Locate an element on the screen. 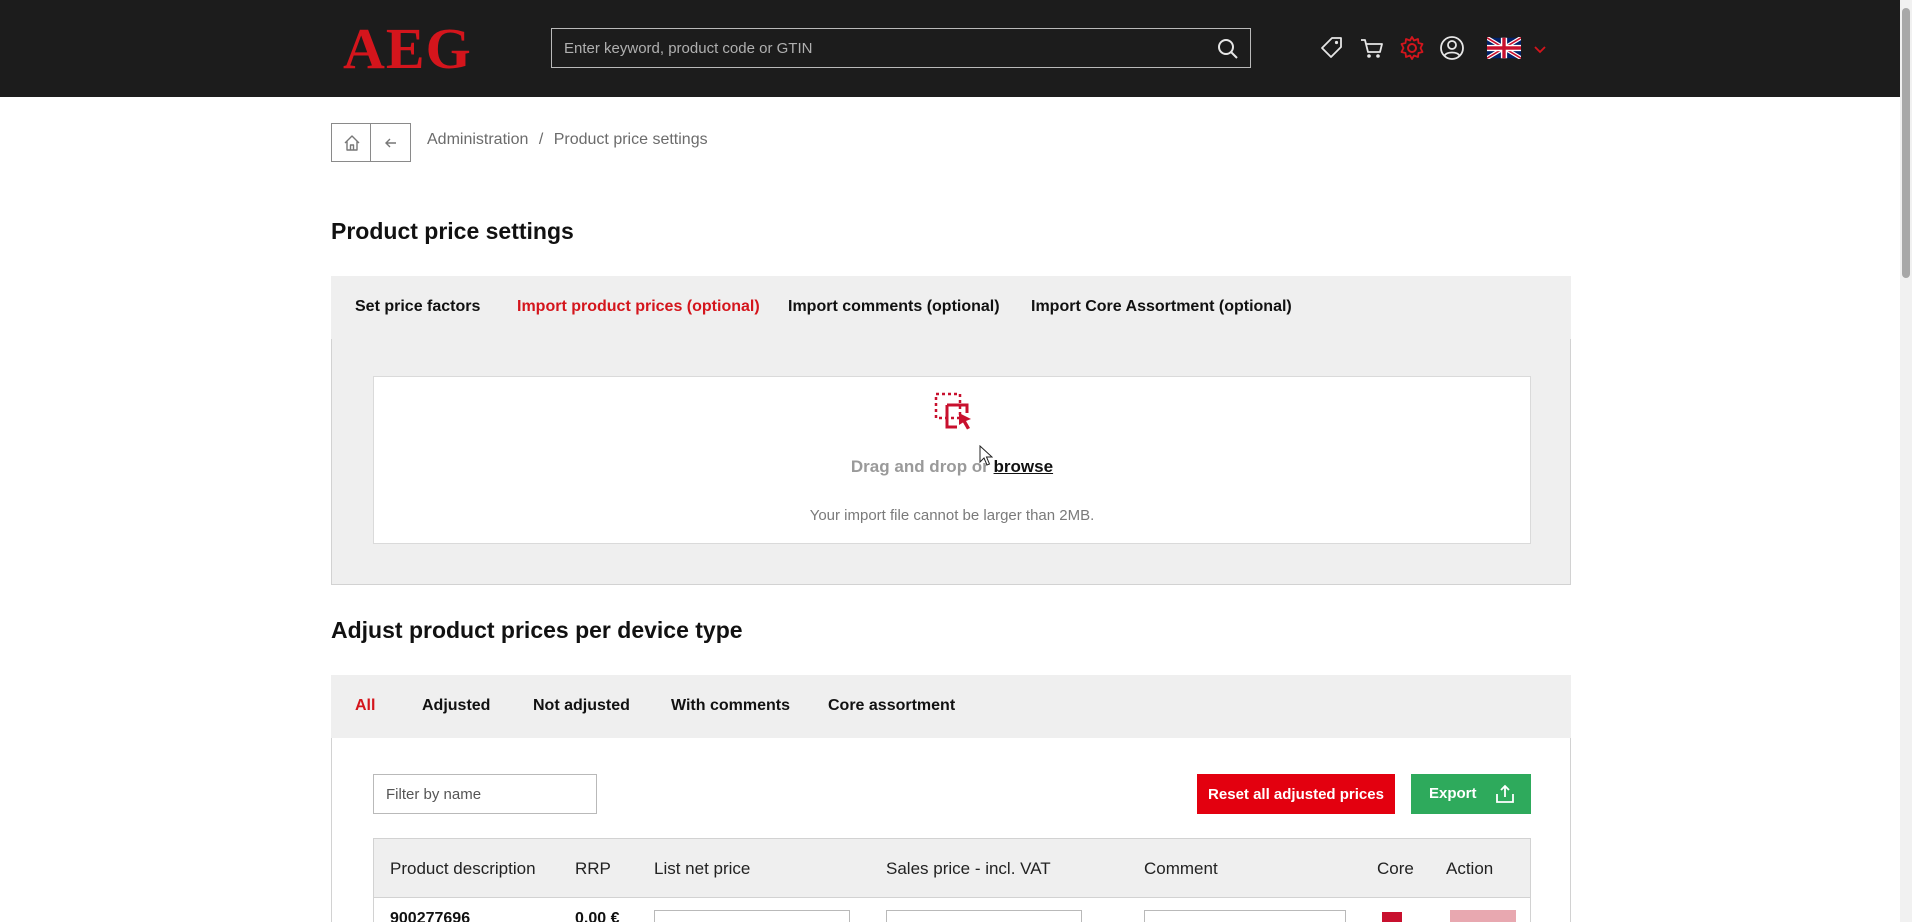 Image resolution: width=1912 pixels, height=922 pixels. aeg-logo: AEG is located at coordinates (407, 49).